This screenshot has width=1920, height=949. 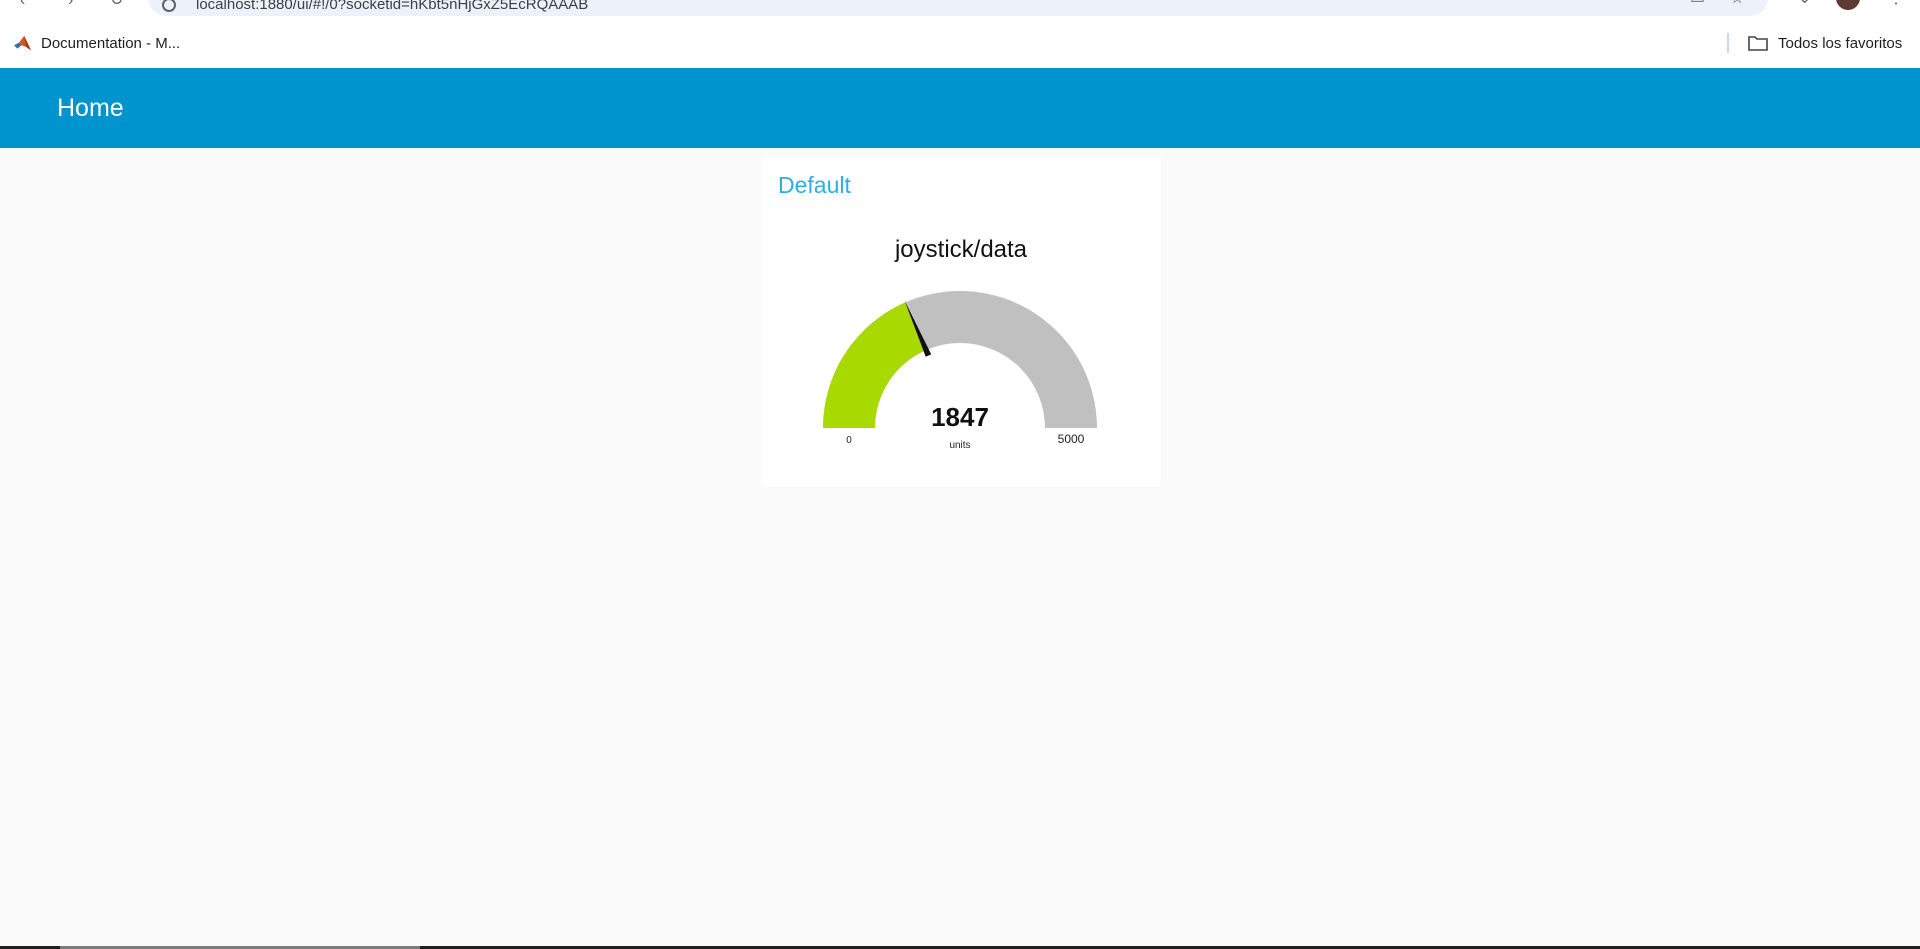 What do you see at coordinates (1728, 43) in the screenshot?
I see `bookmarks-divider` at bounding box center [1728, 43].